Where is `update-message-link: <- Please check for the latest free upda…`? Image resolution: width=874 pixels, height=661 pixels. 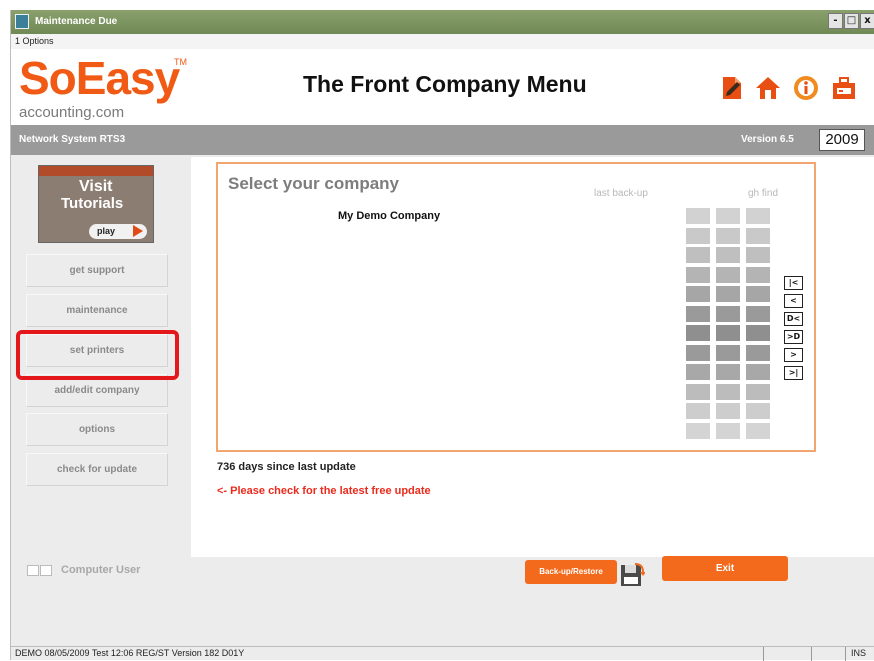
update-message-link: <- Please check for the latest free upda… is located at coordinates (324, 491).